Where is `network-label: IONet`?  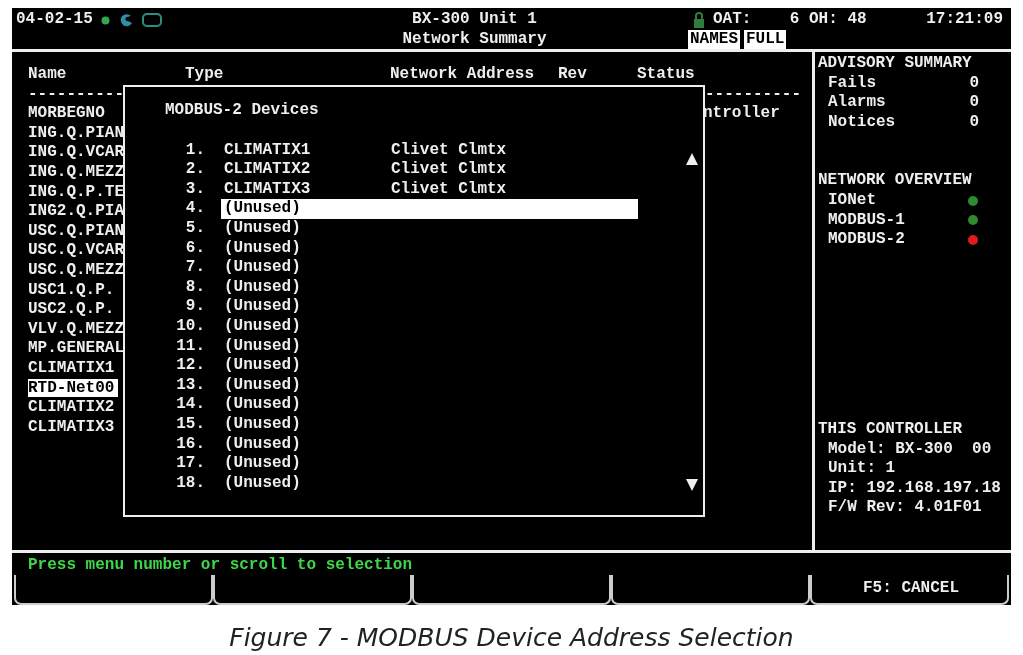 network-label: IONet is located at coordinates (852, 200).